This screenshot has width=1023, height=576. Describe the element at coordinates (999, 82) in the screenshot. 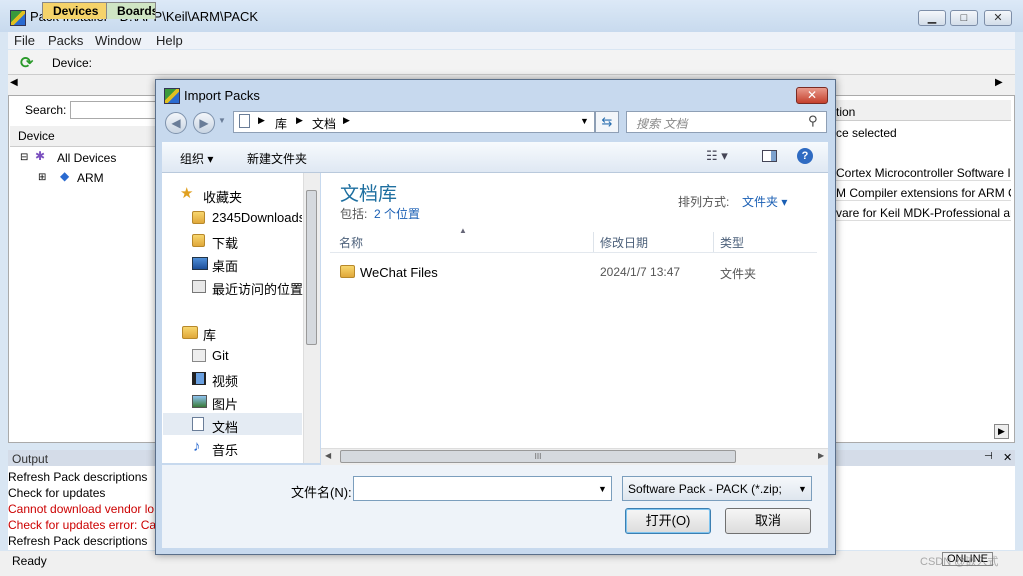

I see `tab-scroll-right-icon: ▶` at that location.